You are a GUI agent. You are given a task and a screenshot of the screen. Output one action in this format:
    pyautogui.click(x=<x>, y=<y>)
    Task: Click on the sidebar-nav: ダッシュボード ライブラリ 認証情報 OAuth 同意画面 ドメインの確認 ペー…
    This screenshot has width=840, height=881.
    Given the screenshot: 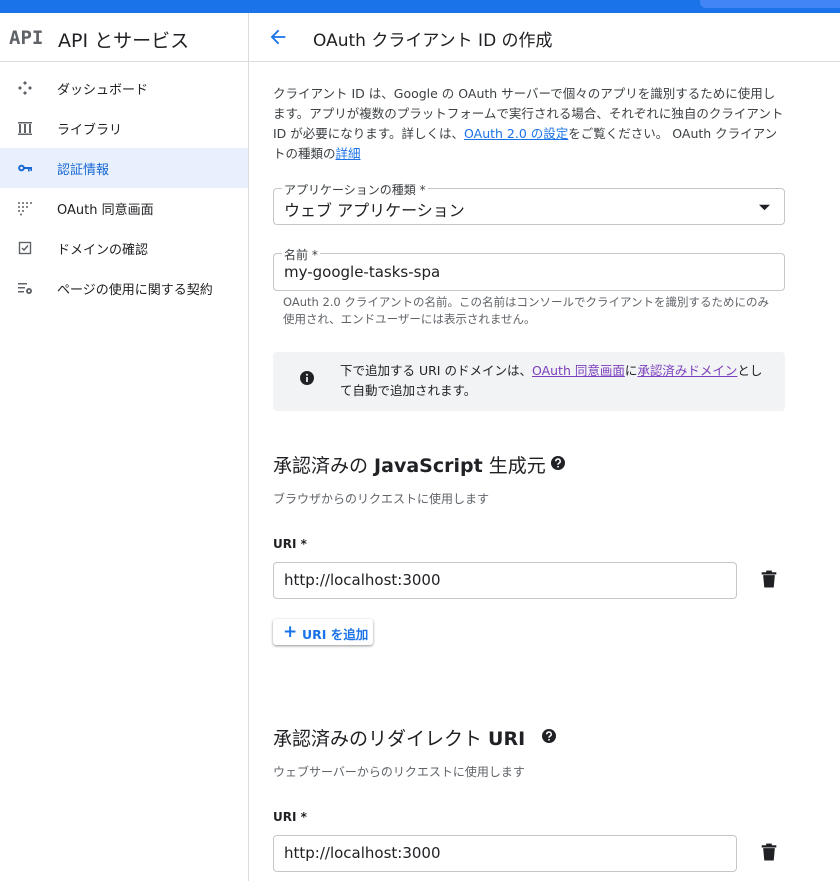 What is the action you would take?
    pyautogui.click(x=124, y=185)
    